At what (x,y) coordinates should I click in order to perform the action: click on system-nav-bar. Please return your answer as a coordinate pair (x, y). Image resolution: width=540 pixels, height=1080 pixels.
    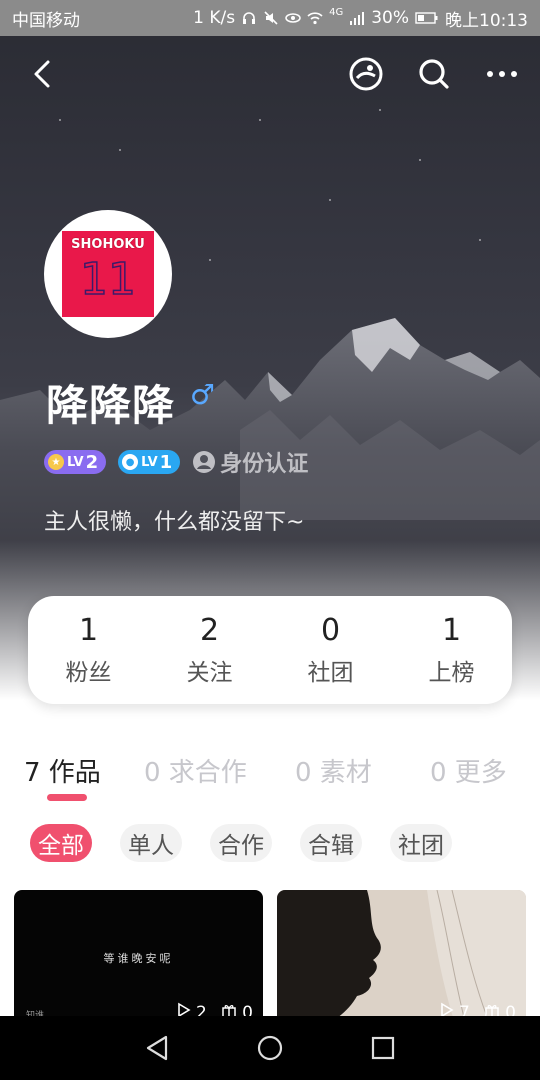
    Looking at the image, I should click on (270, 1048).